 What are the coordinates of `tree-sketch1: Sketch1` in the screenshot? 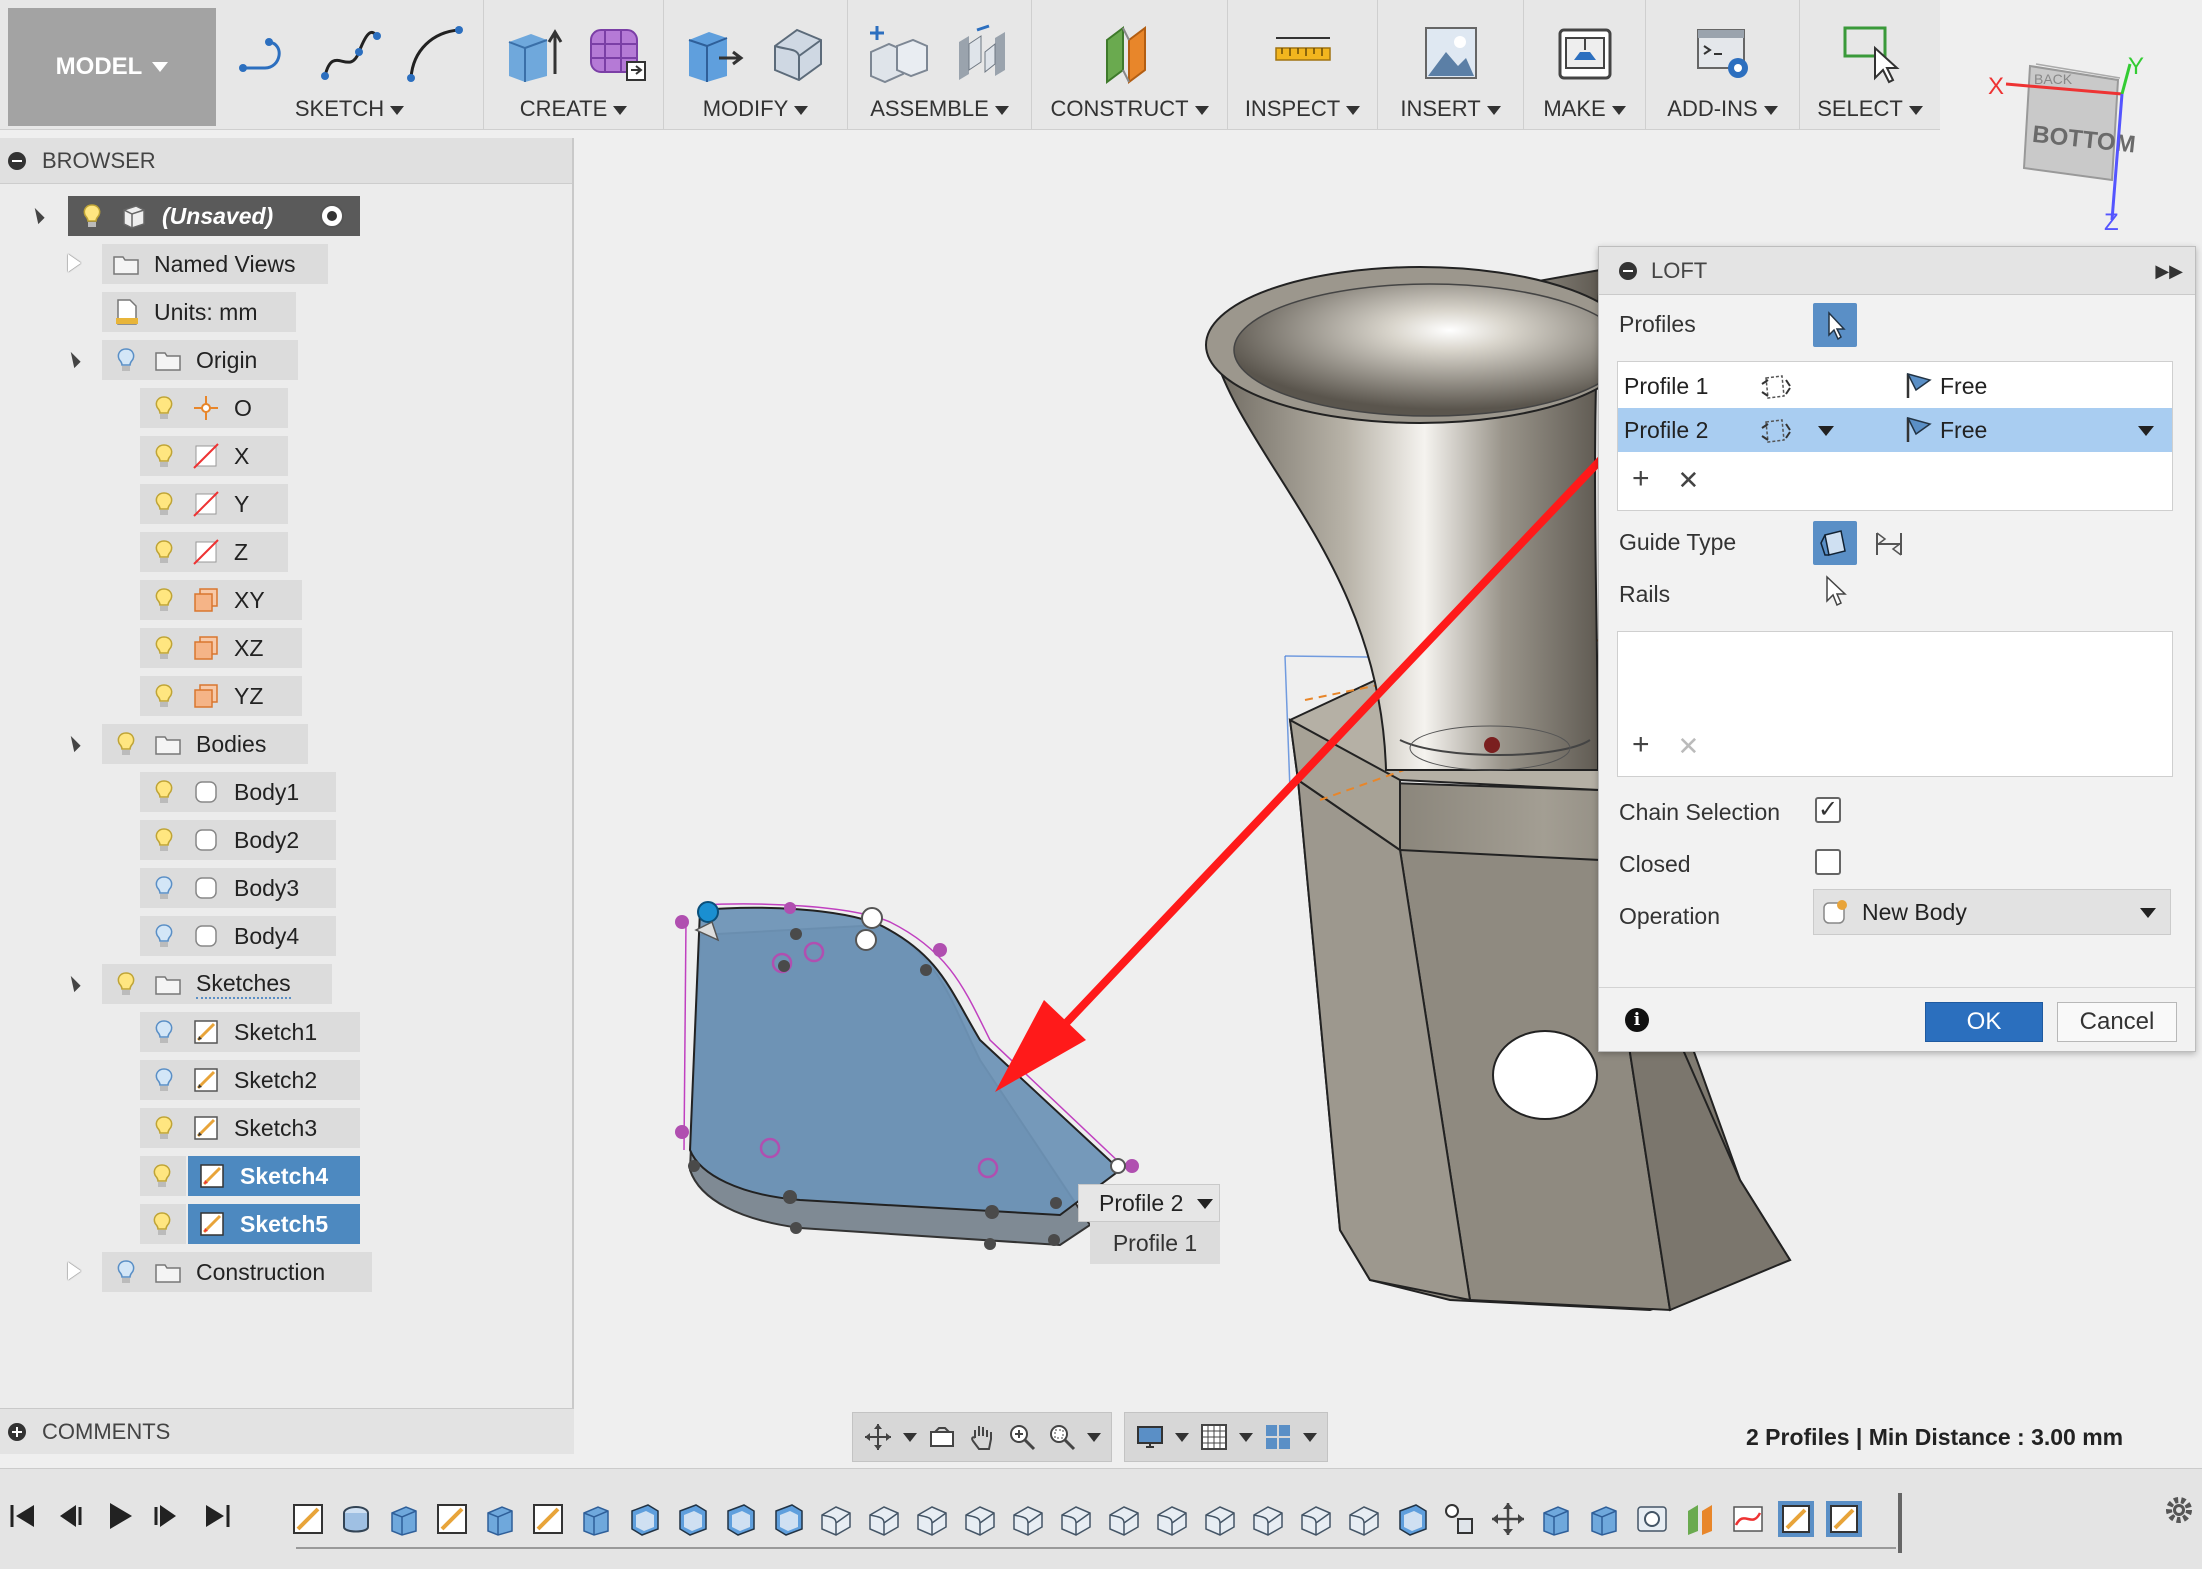 It's located at (250, 1032).